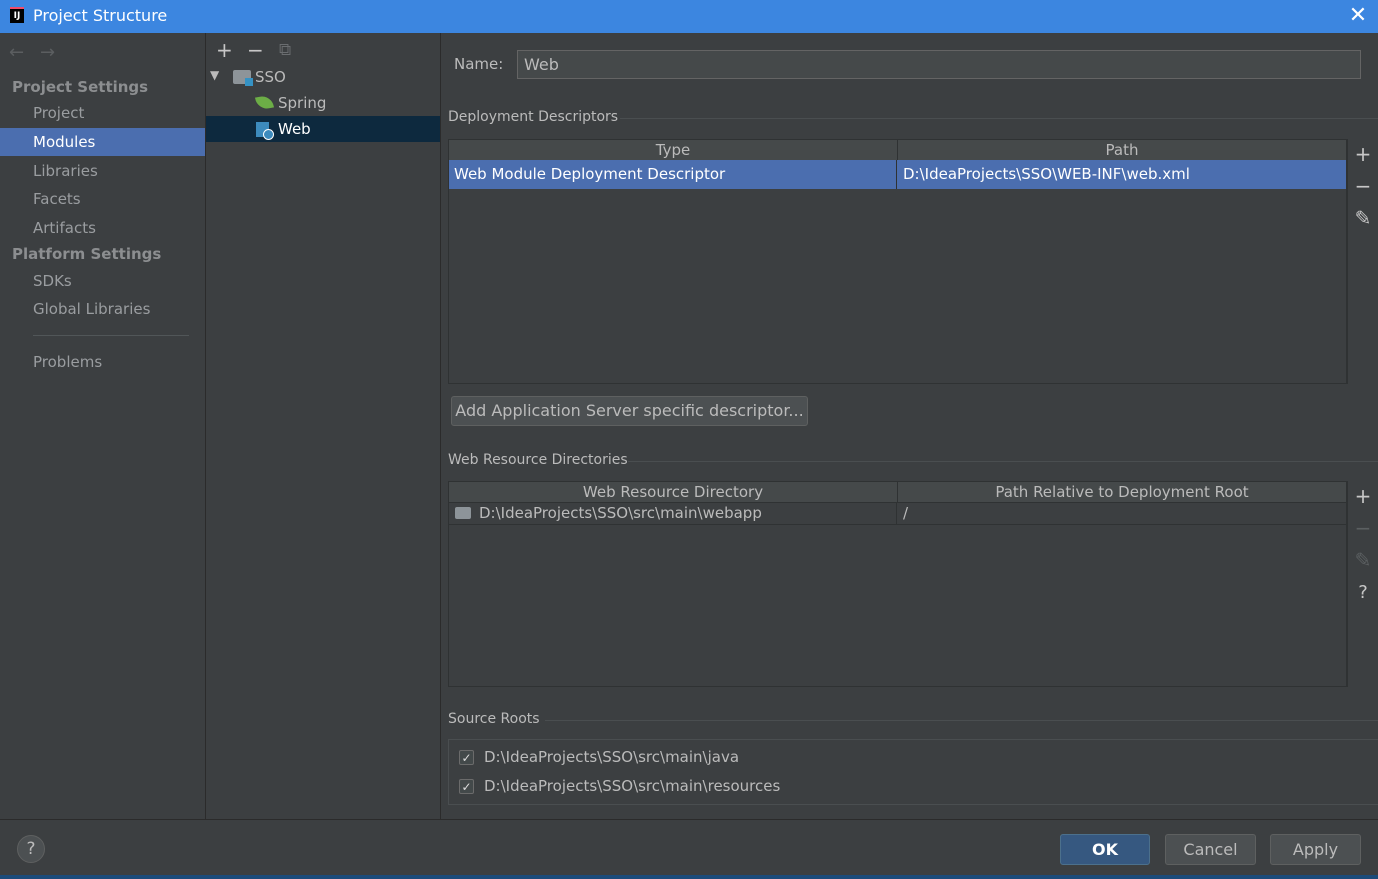 This screenshot has width=1378, height=879. I want to click on copy-icon: ⧉, so click(285, 50).